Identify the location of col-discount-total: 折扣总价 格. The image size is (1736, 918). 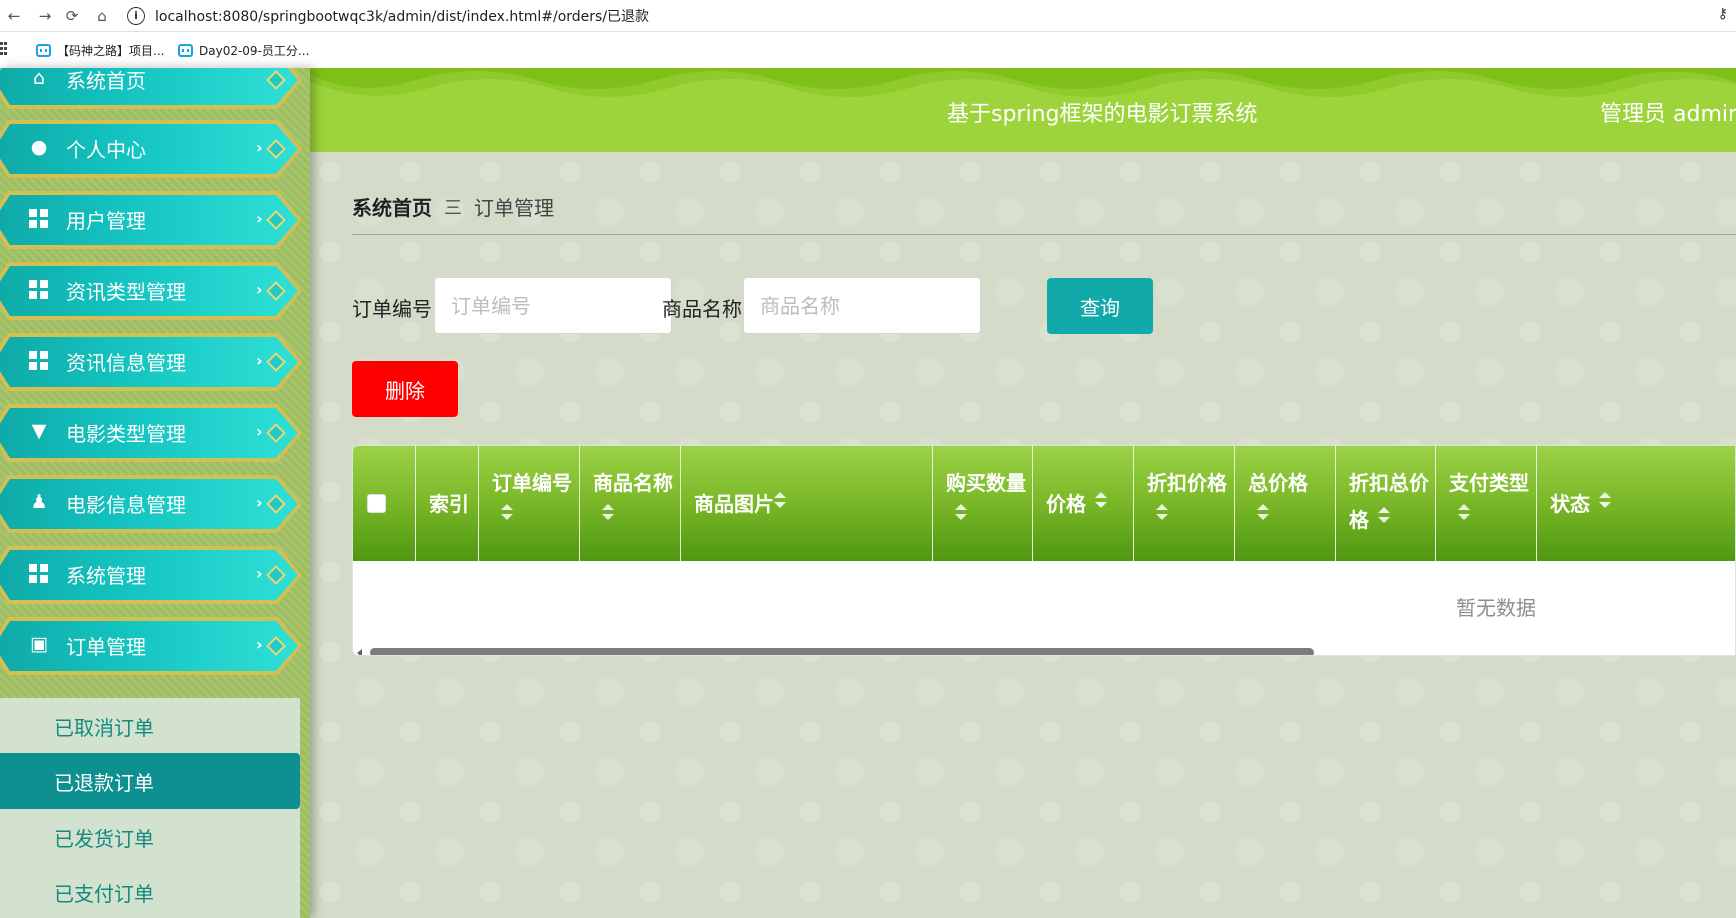
(1386, 503).